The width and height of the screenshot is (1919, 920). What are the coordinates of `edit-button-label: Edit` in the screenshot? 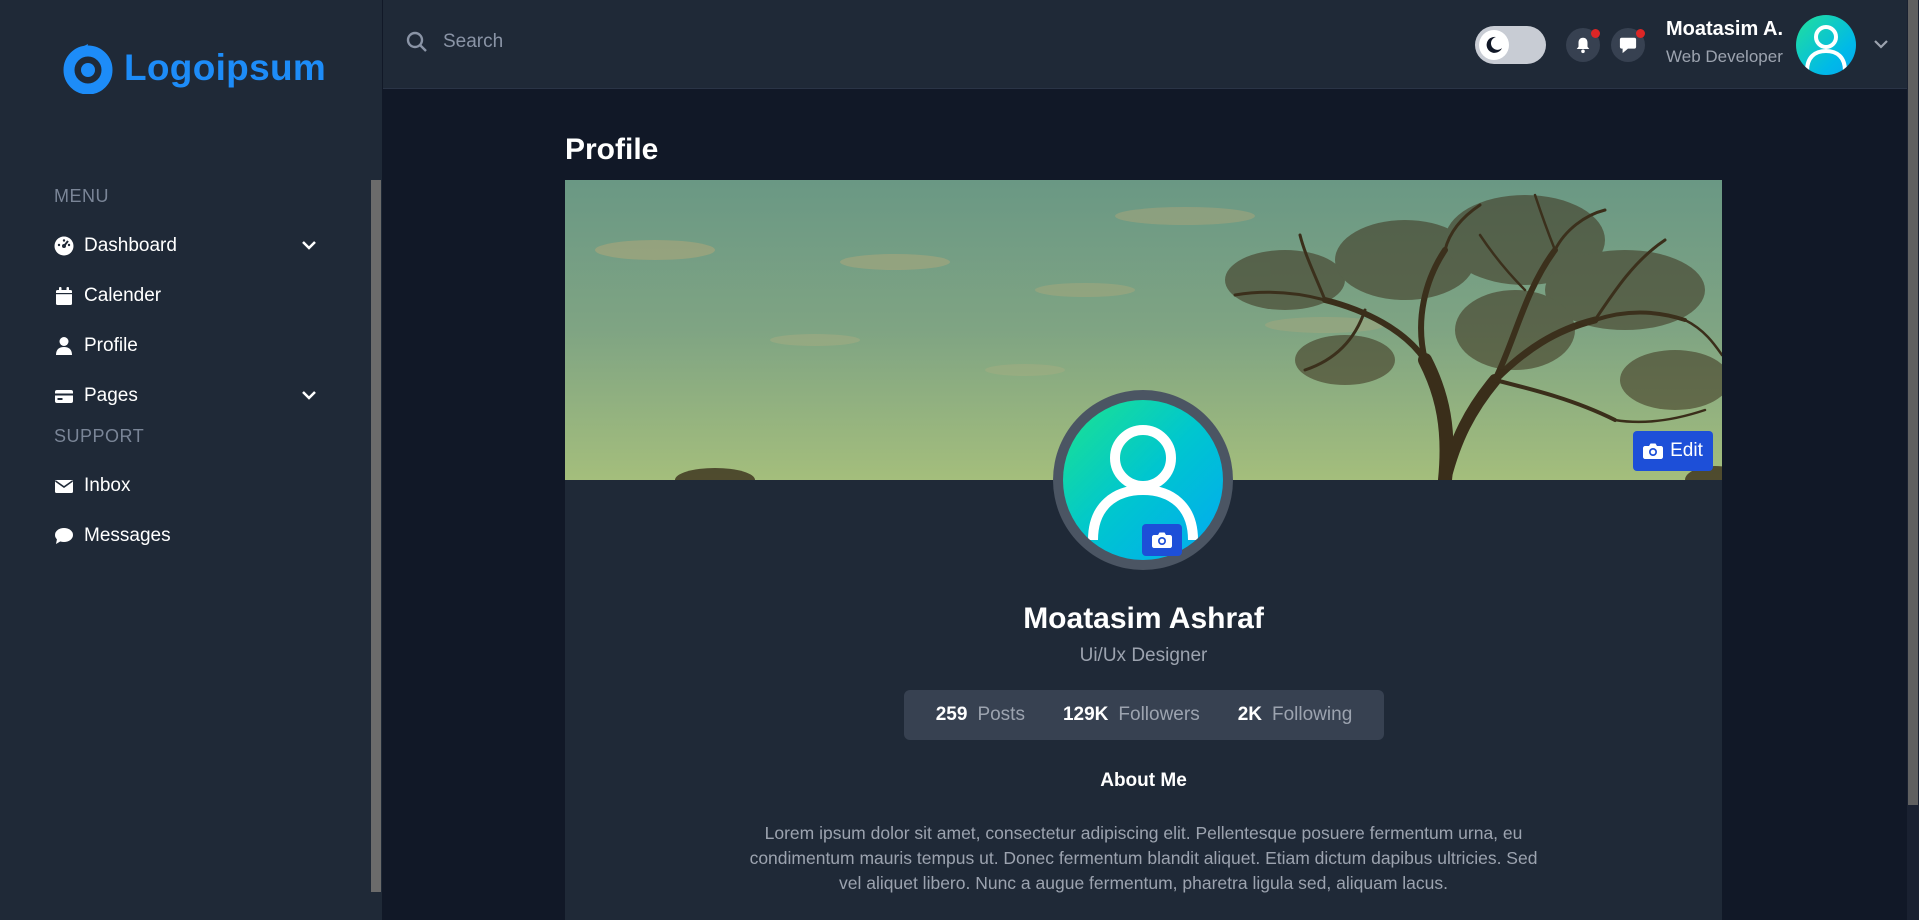 It's located at (1686, 450).